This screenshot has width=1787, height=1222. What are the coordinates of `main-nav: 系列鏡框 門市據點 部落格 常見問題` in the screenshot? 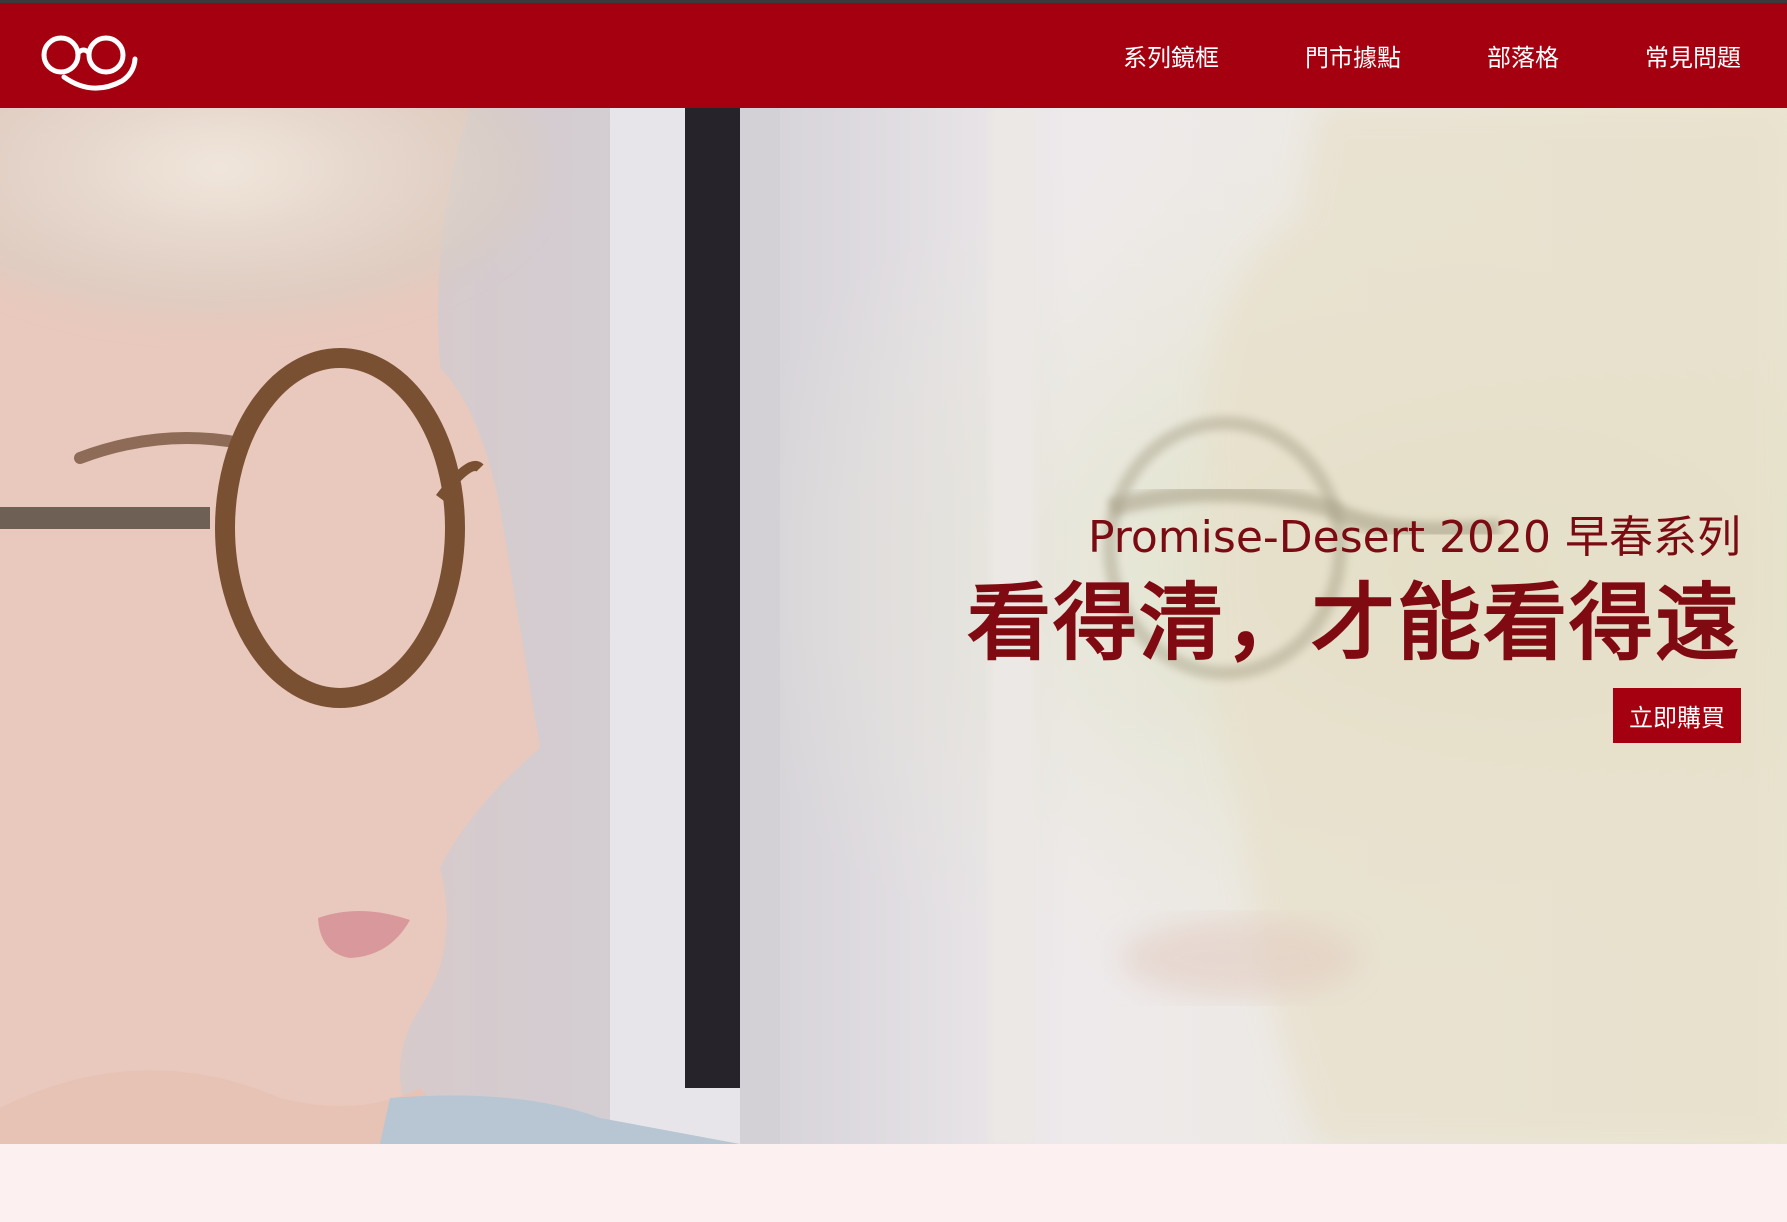 It's located at (1389, 55).